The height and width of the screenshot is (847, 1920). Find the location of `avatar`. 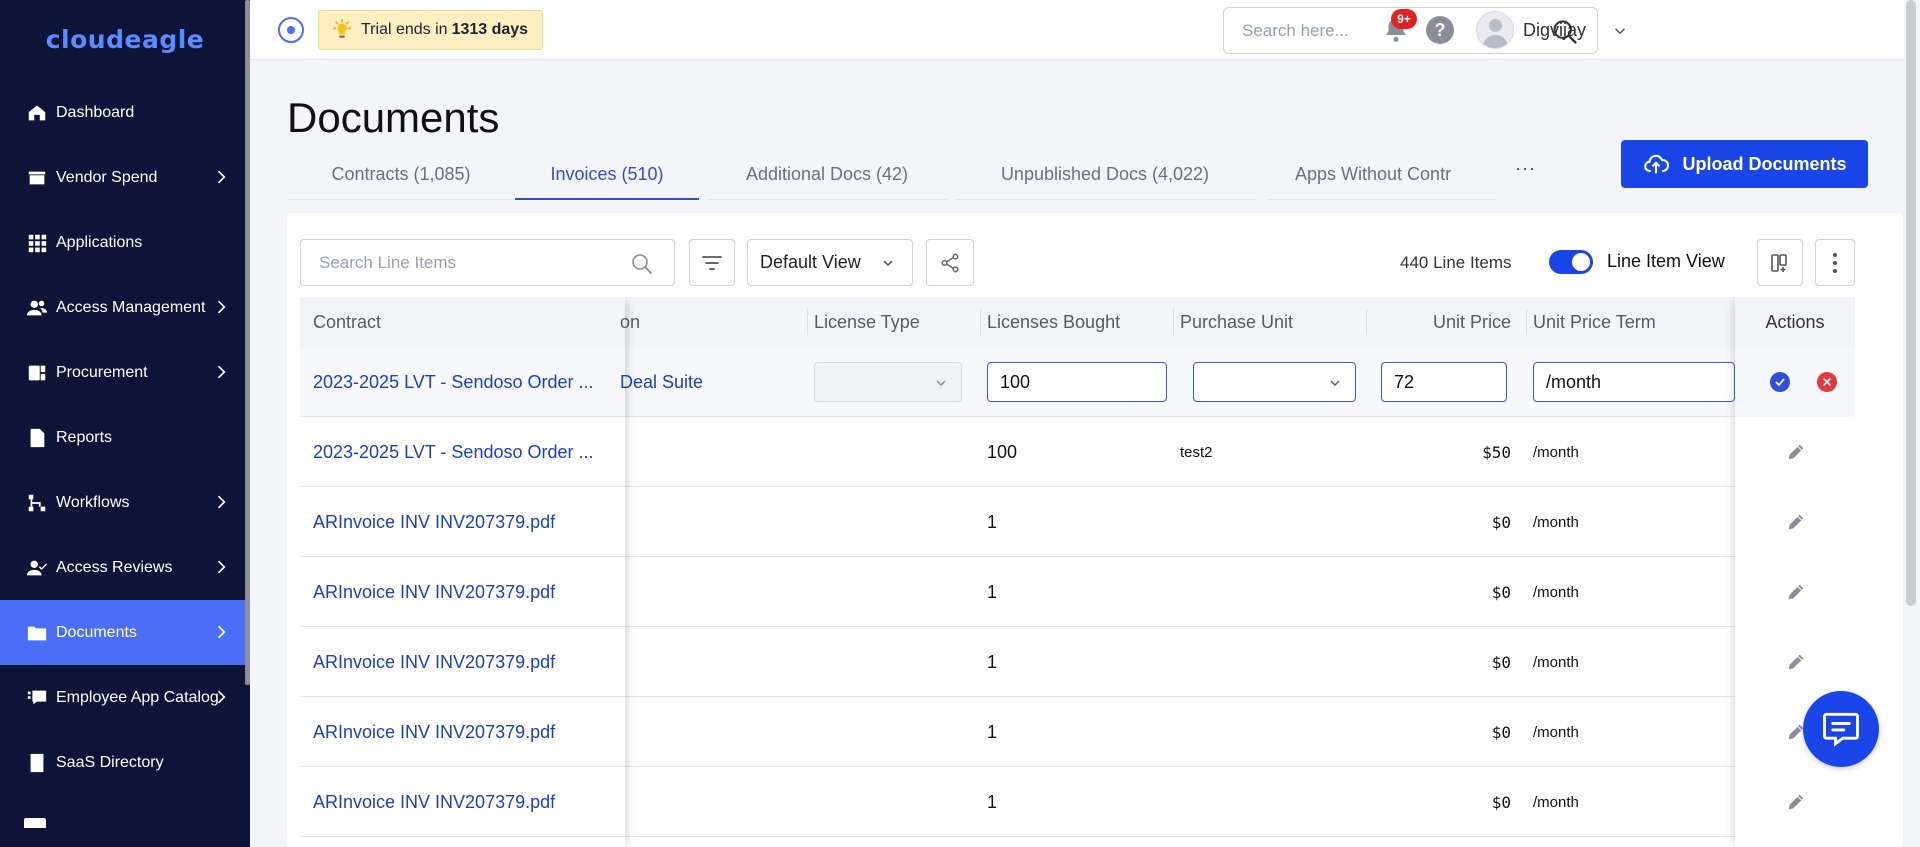

avatar is located at coordinates (1495, 30).